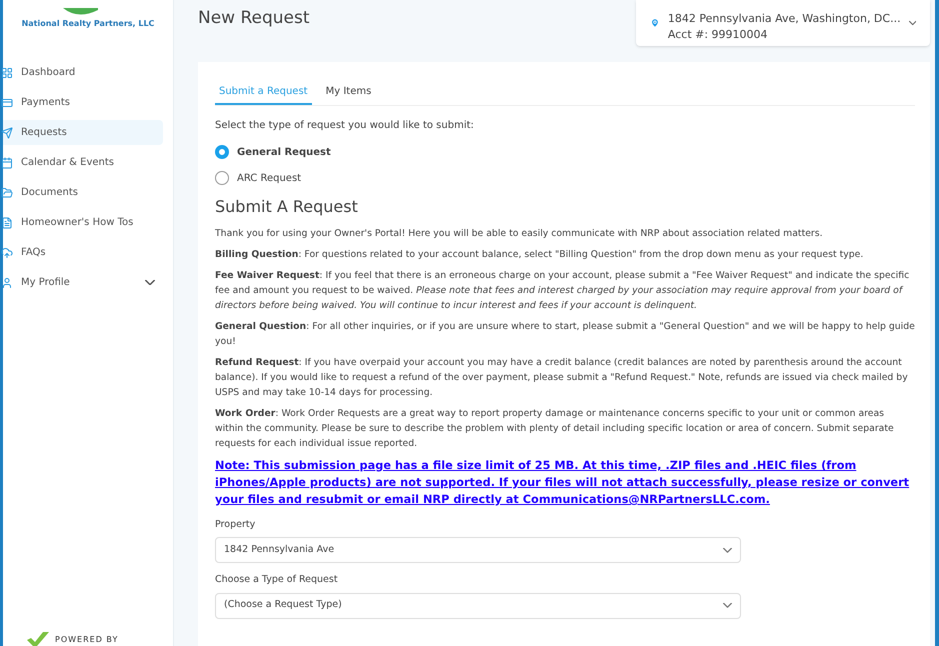 This screenshot has height=646, width=939. I want to click on folder-icon, so click(7, 192).